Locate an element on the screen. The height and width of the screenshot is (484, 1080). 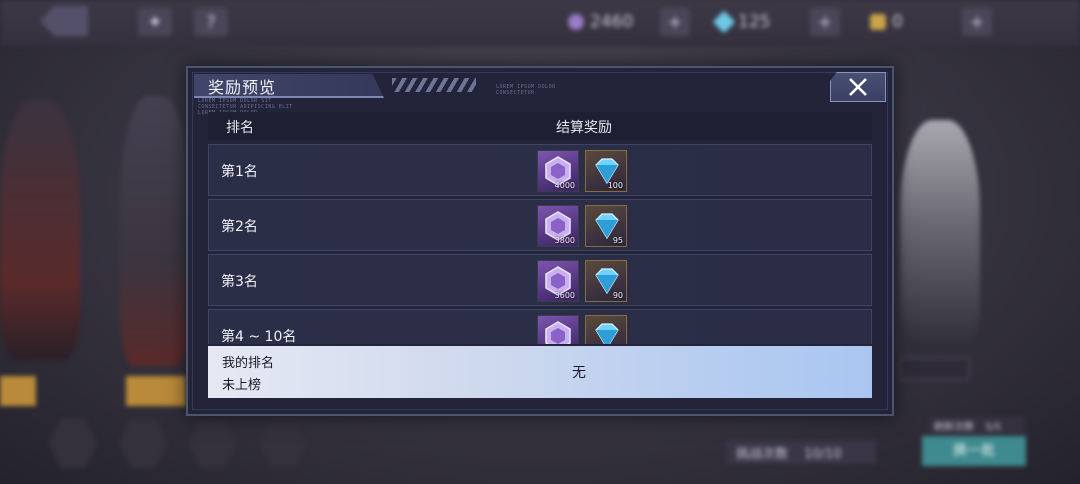
close-button is located at coordinates (858, 87).